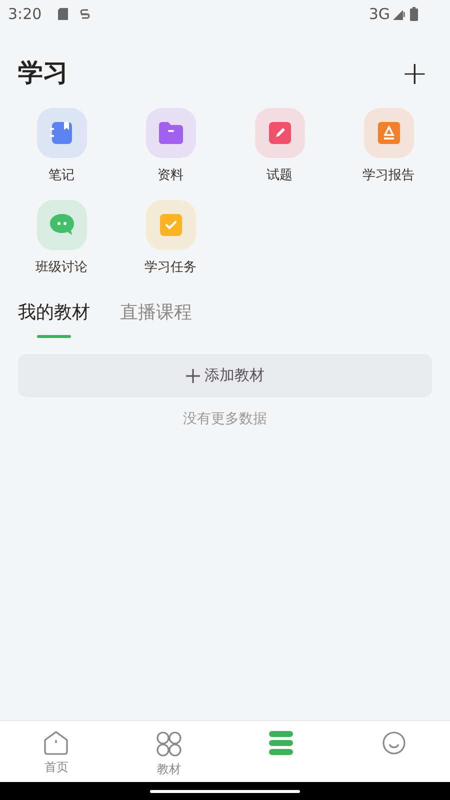 This screenshot has height=800, width=450. Describe the element at coordinates (61, 238) in the screenshot. I see `shortcut-button: 班级讨论` at that location.